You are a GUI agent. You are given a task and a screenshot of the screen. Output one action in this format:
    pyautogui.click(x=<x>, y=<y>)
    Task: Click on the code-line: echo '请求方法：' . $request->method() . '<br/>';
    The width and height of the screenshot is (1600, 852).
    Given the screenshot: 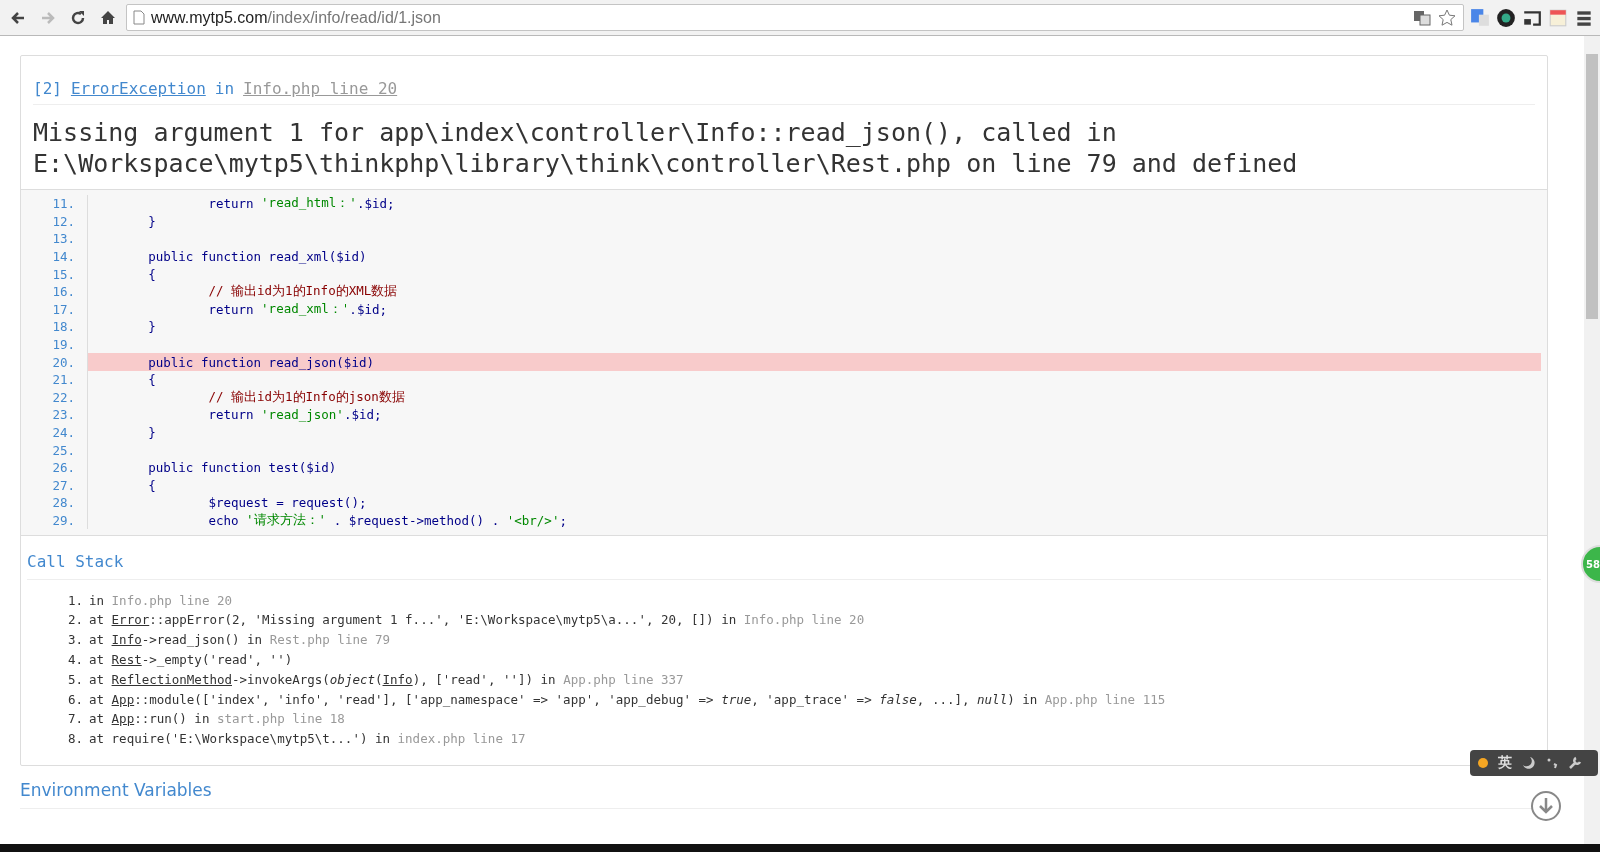 What is the action you would take?
    pyautogui.click(x=387, y=520)
    